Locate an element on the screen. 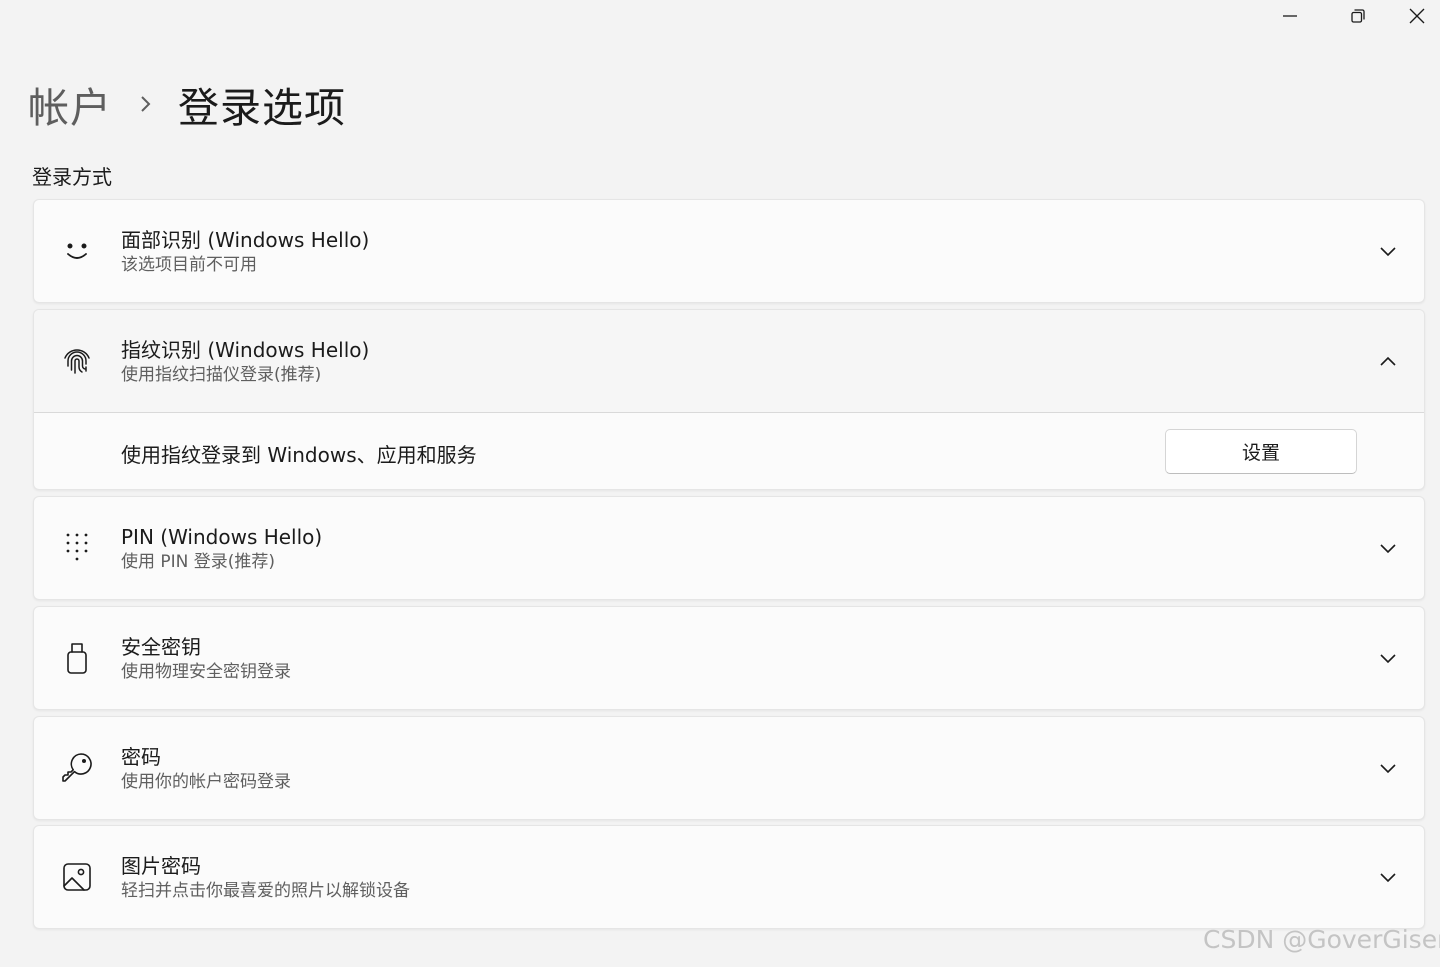 This screenshot has width=1440, height=967. card-password: 密码 使用你的帐户密码登录 is located at coordinates (729, 768).